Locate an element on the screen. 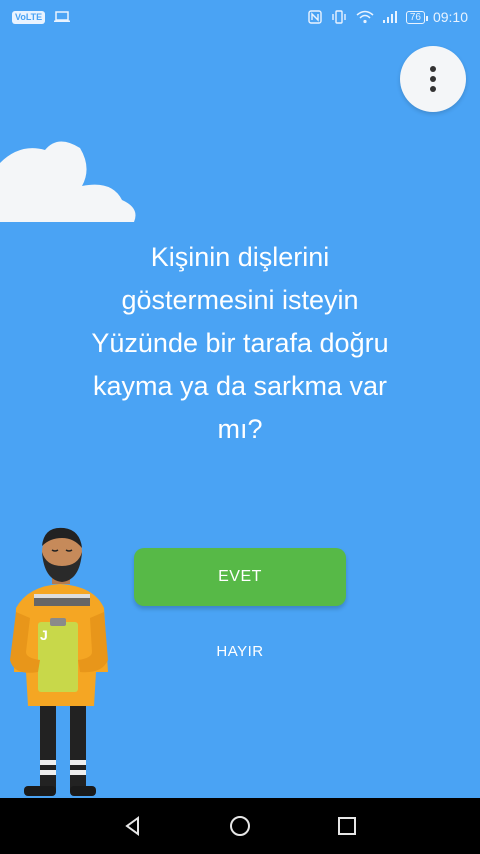 This screenshot has height=854, width=480. back-icon is located at coordinates (132, 826).